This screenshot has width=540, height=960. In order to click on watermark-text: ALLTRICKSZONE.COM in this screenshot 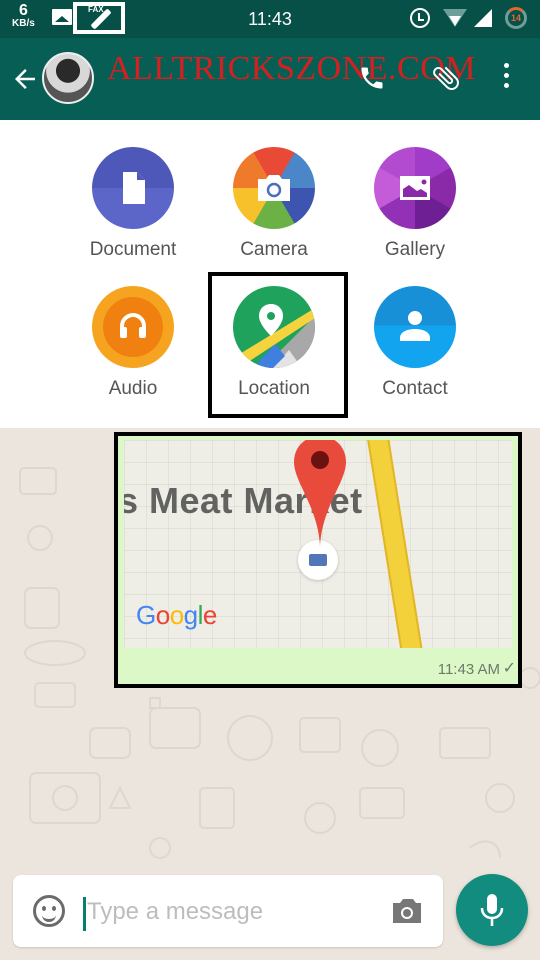, I will do `click(291, 68)`.